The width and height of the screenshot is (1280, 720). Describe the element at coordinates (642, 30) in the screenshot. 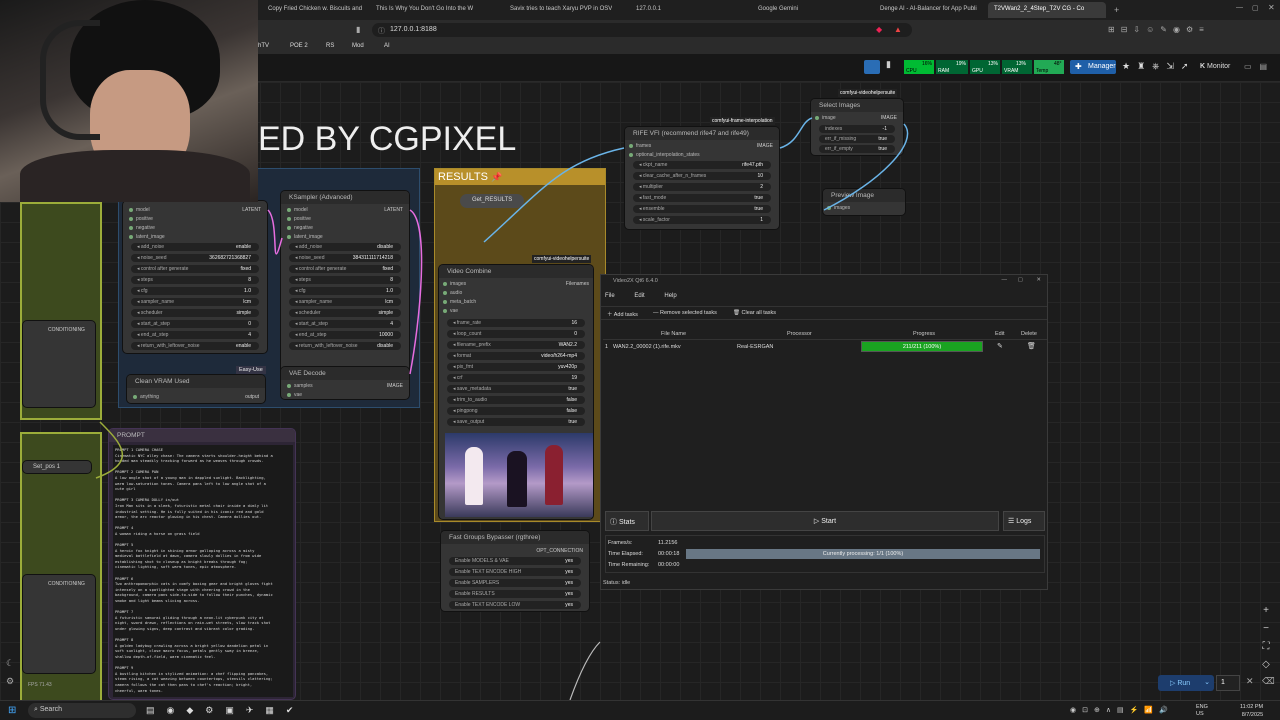

I see `address-field: ⓘ 127.0.0.1:8188 ◆ ▲` at that location.